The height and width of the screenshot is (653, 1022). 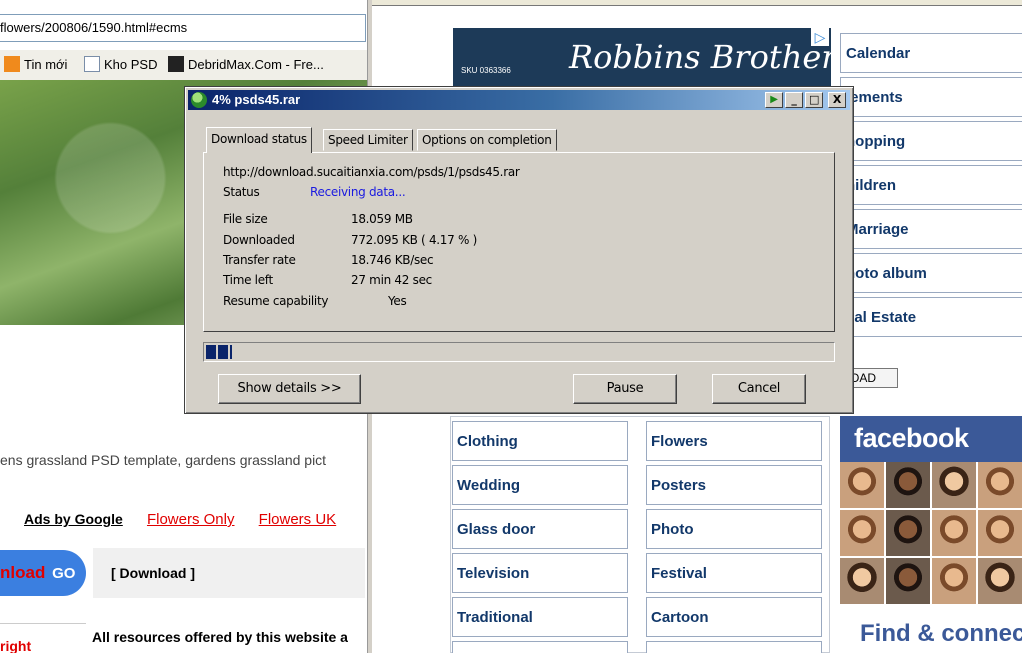 I want to click on download-go-button: nload GO, so click(x=43, y=573).